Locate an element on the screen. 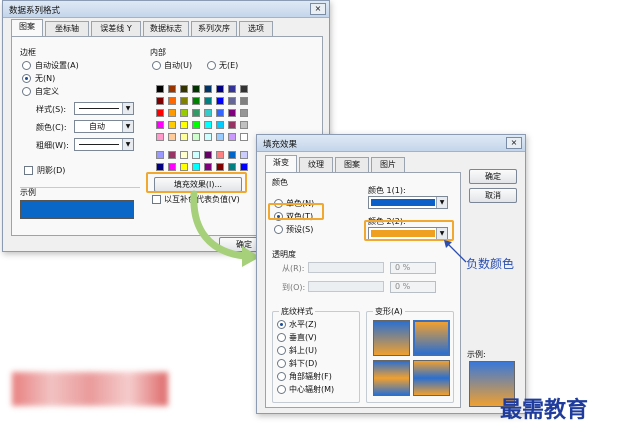  fill-ok-button: 确定 is located at coordinates (493, 176).